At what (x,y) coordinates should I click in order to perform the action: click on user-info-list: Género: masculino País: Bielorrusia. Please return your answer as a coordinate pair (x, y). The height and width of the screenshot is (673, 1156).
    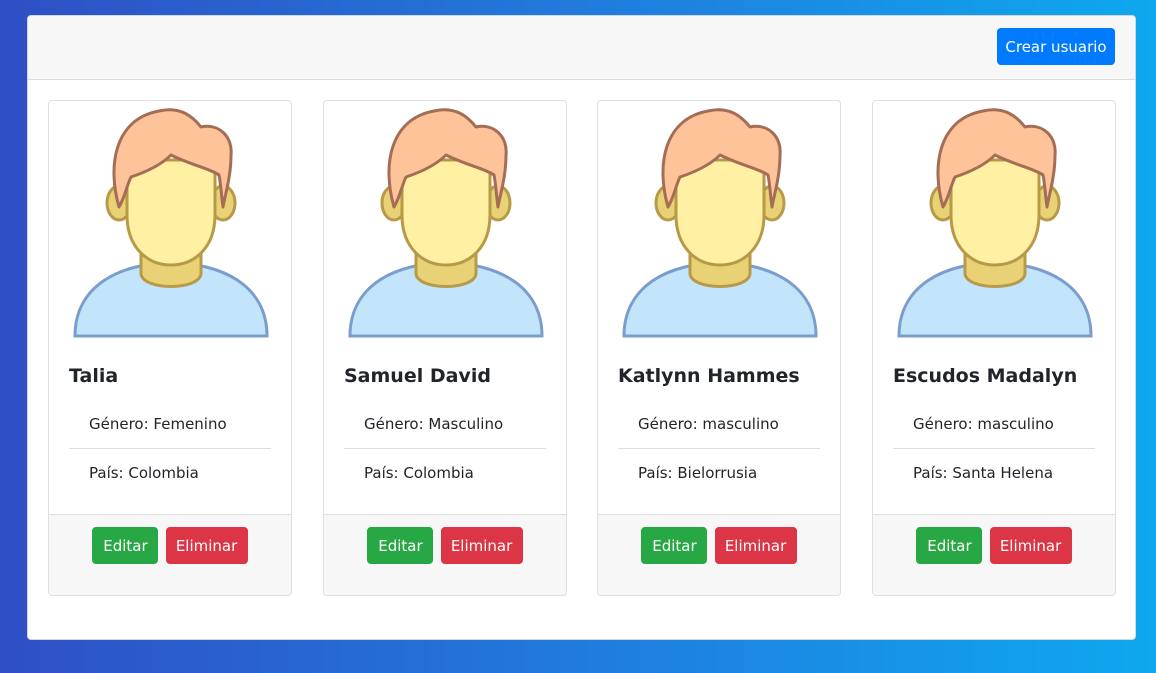
    Looking at the image, I should click on (719, 448).